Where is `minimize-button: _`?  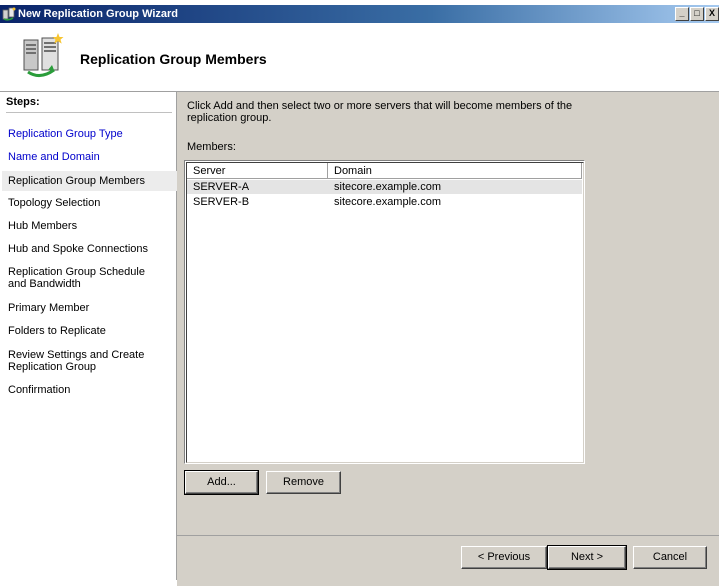
minimize-button: _ is located at coordinates (682, 14).